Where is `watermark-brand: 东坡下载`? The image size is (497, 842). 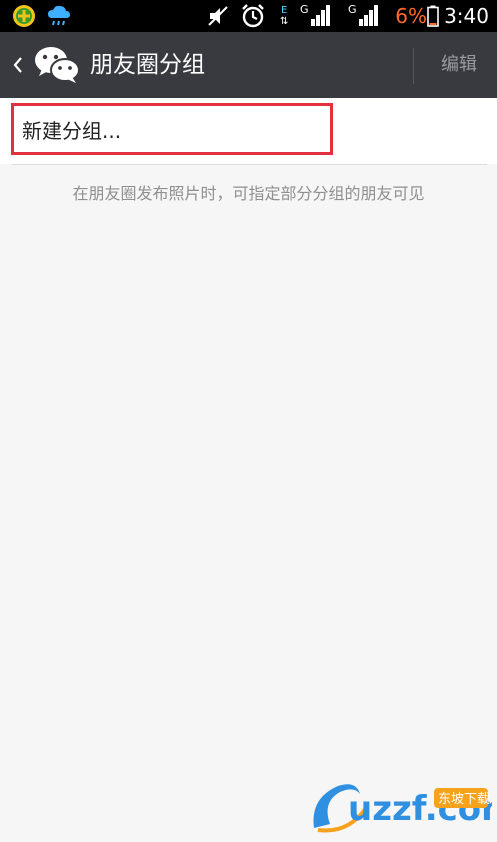
watermark-brand: 东坡下载 is located at coordinates (464, 799).